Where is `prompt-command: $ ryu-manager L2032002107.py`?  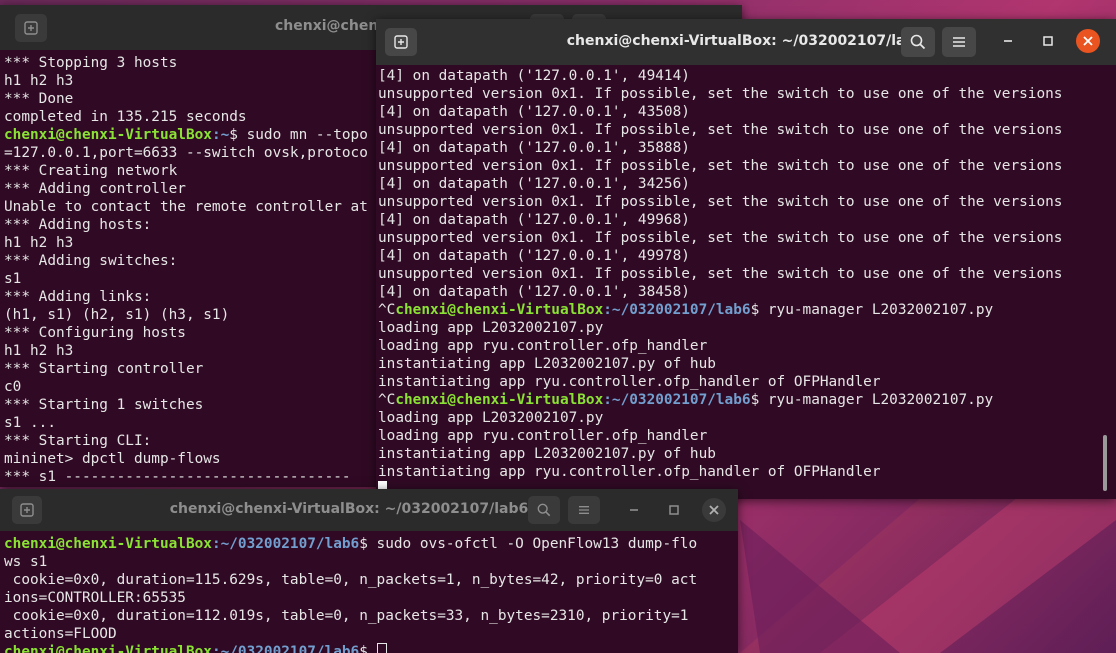 prompt-command: $ ryu-manager L2032002107.py is located at coordinates (872, 400).